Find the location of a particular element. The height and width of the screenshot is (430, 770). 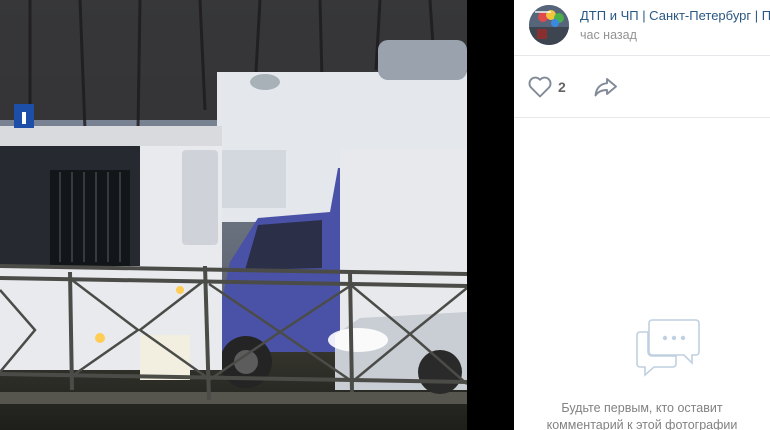

heart-icon is located at coordinates (540, 87).